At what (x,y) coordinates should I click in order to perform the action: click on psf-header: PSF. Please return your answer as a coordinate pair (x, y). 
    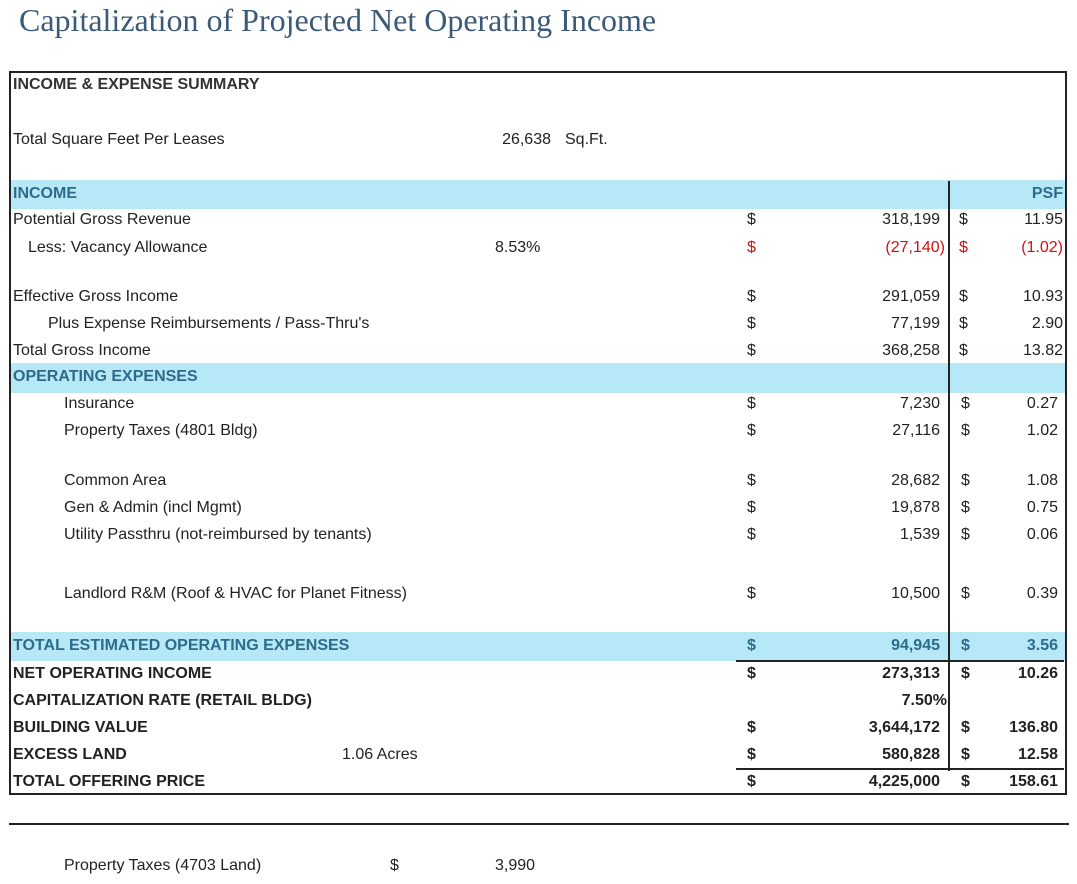
    Looking at the image, I should click on (1047, 193).